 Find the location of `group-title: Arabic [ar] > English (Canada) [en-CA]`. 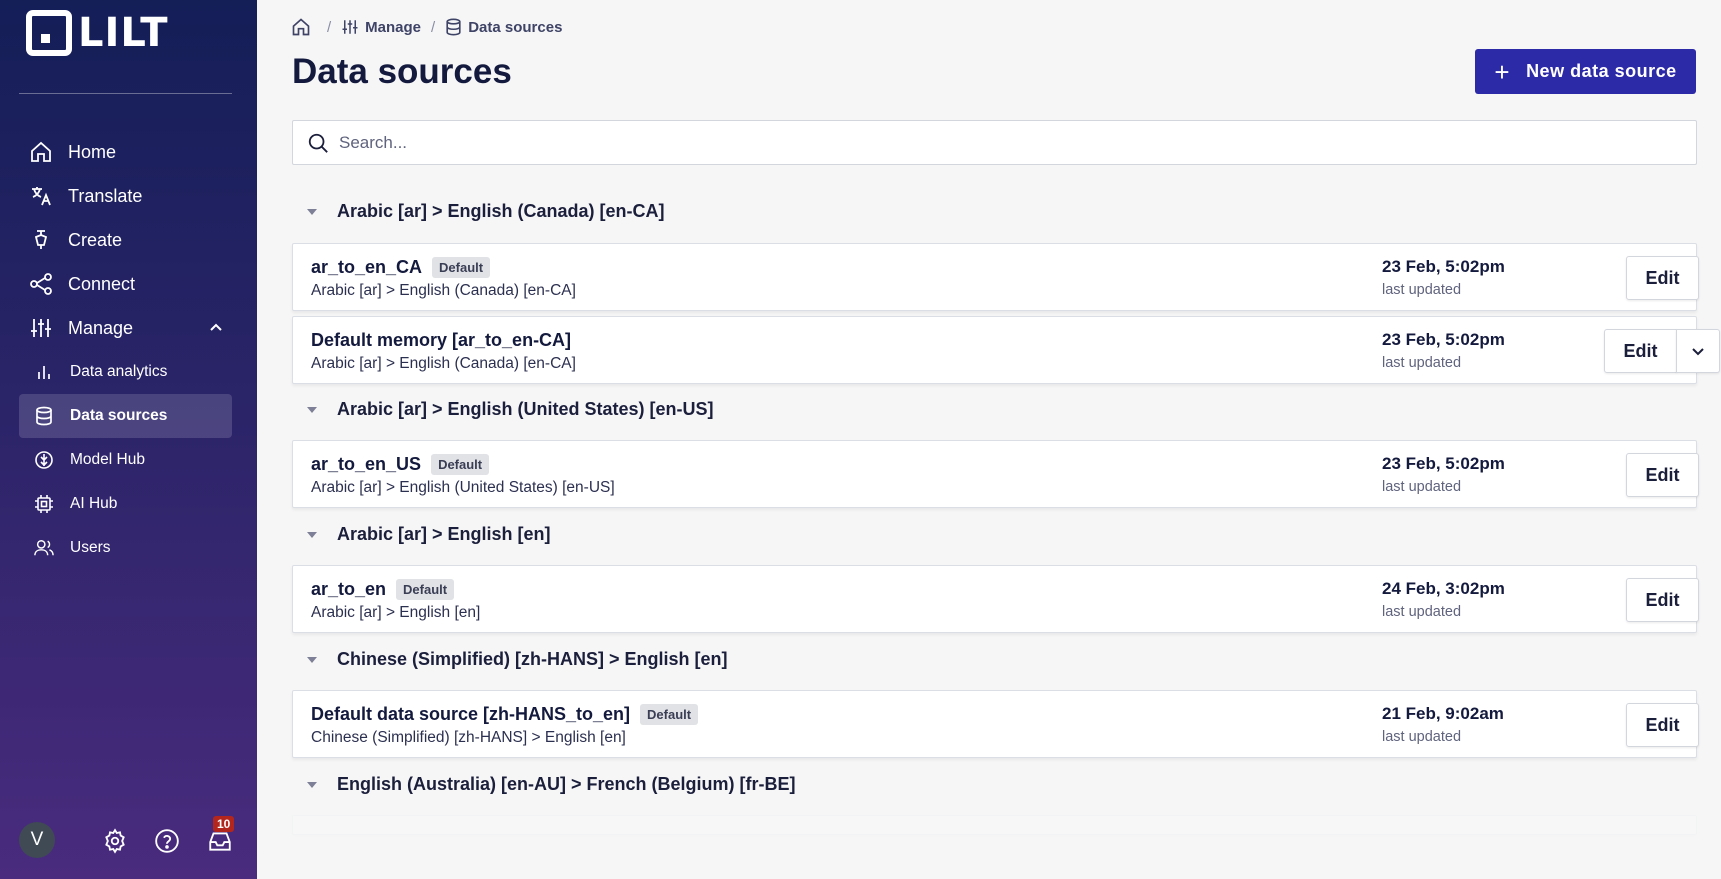

group-title: Arabic [ar] > English (Canada) [en-CA] is located at coordinates (501, 211).